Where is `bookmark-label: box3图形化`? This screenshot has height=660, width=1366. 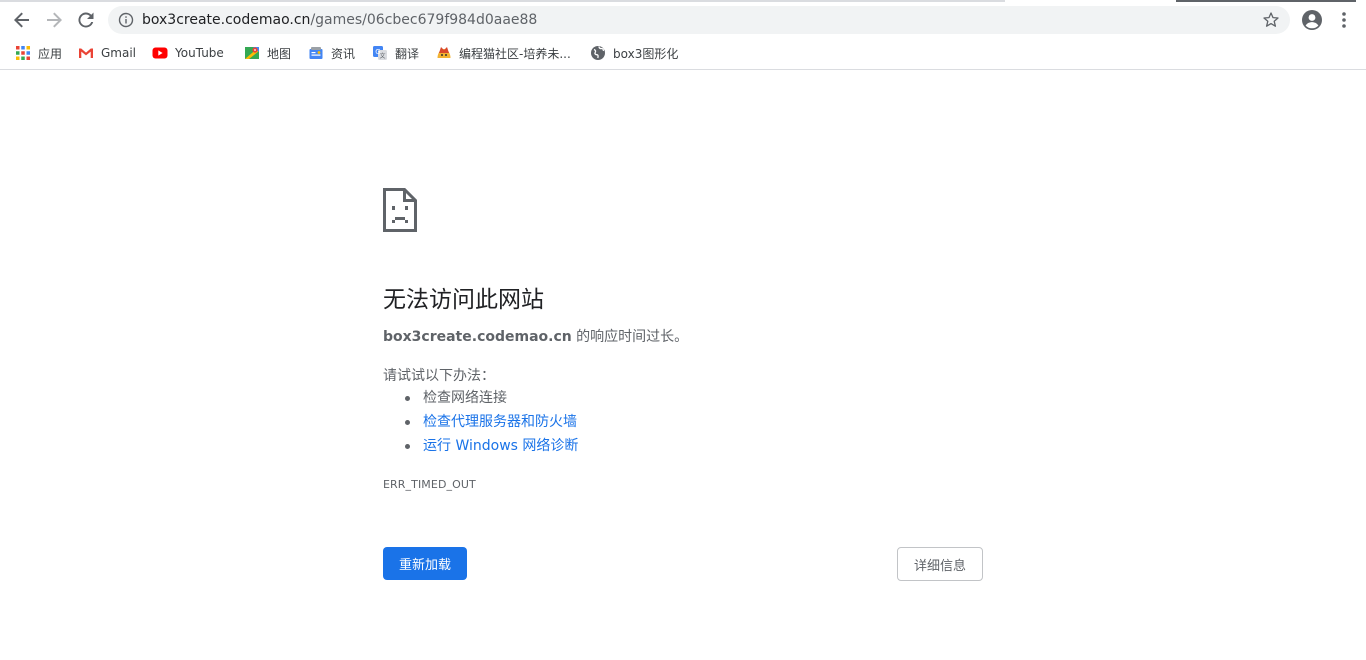 bookmark-label: box3图形化 is located at coordinates (646, 53).